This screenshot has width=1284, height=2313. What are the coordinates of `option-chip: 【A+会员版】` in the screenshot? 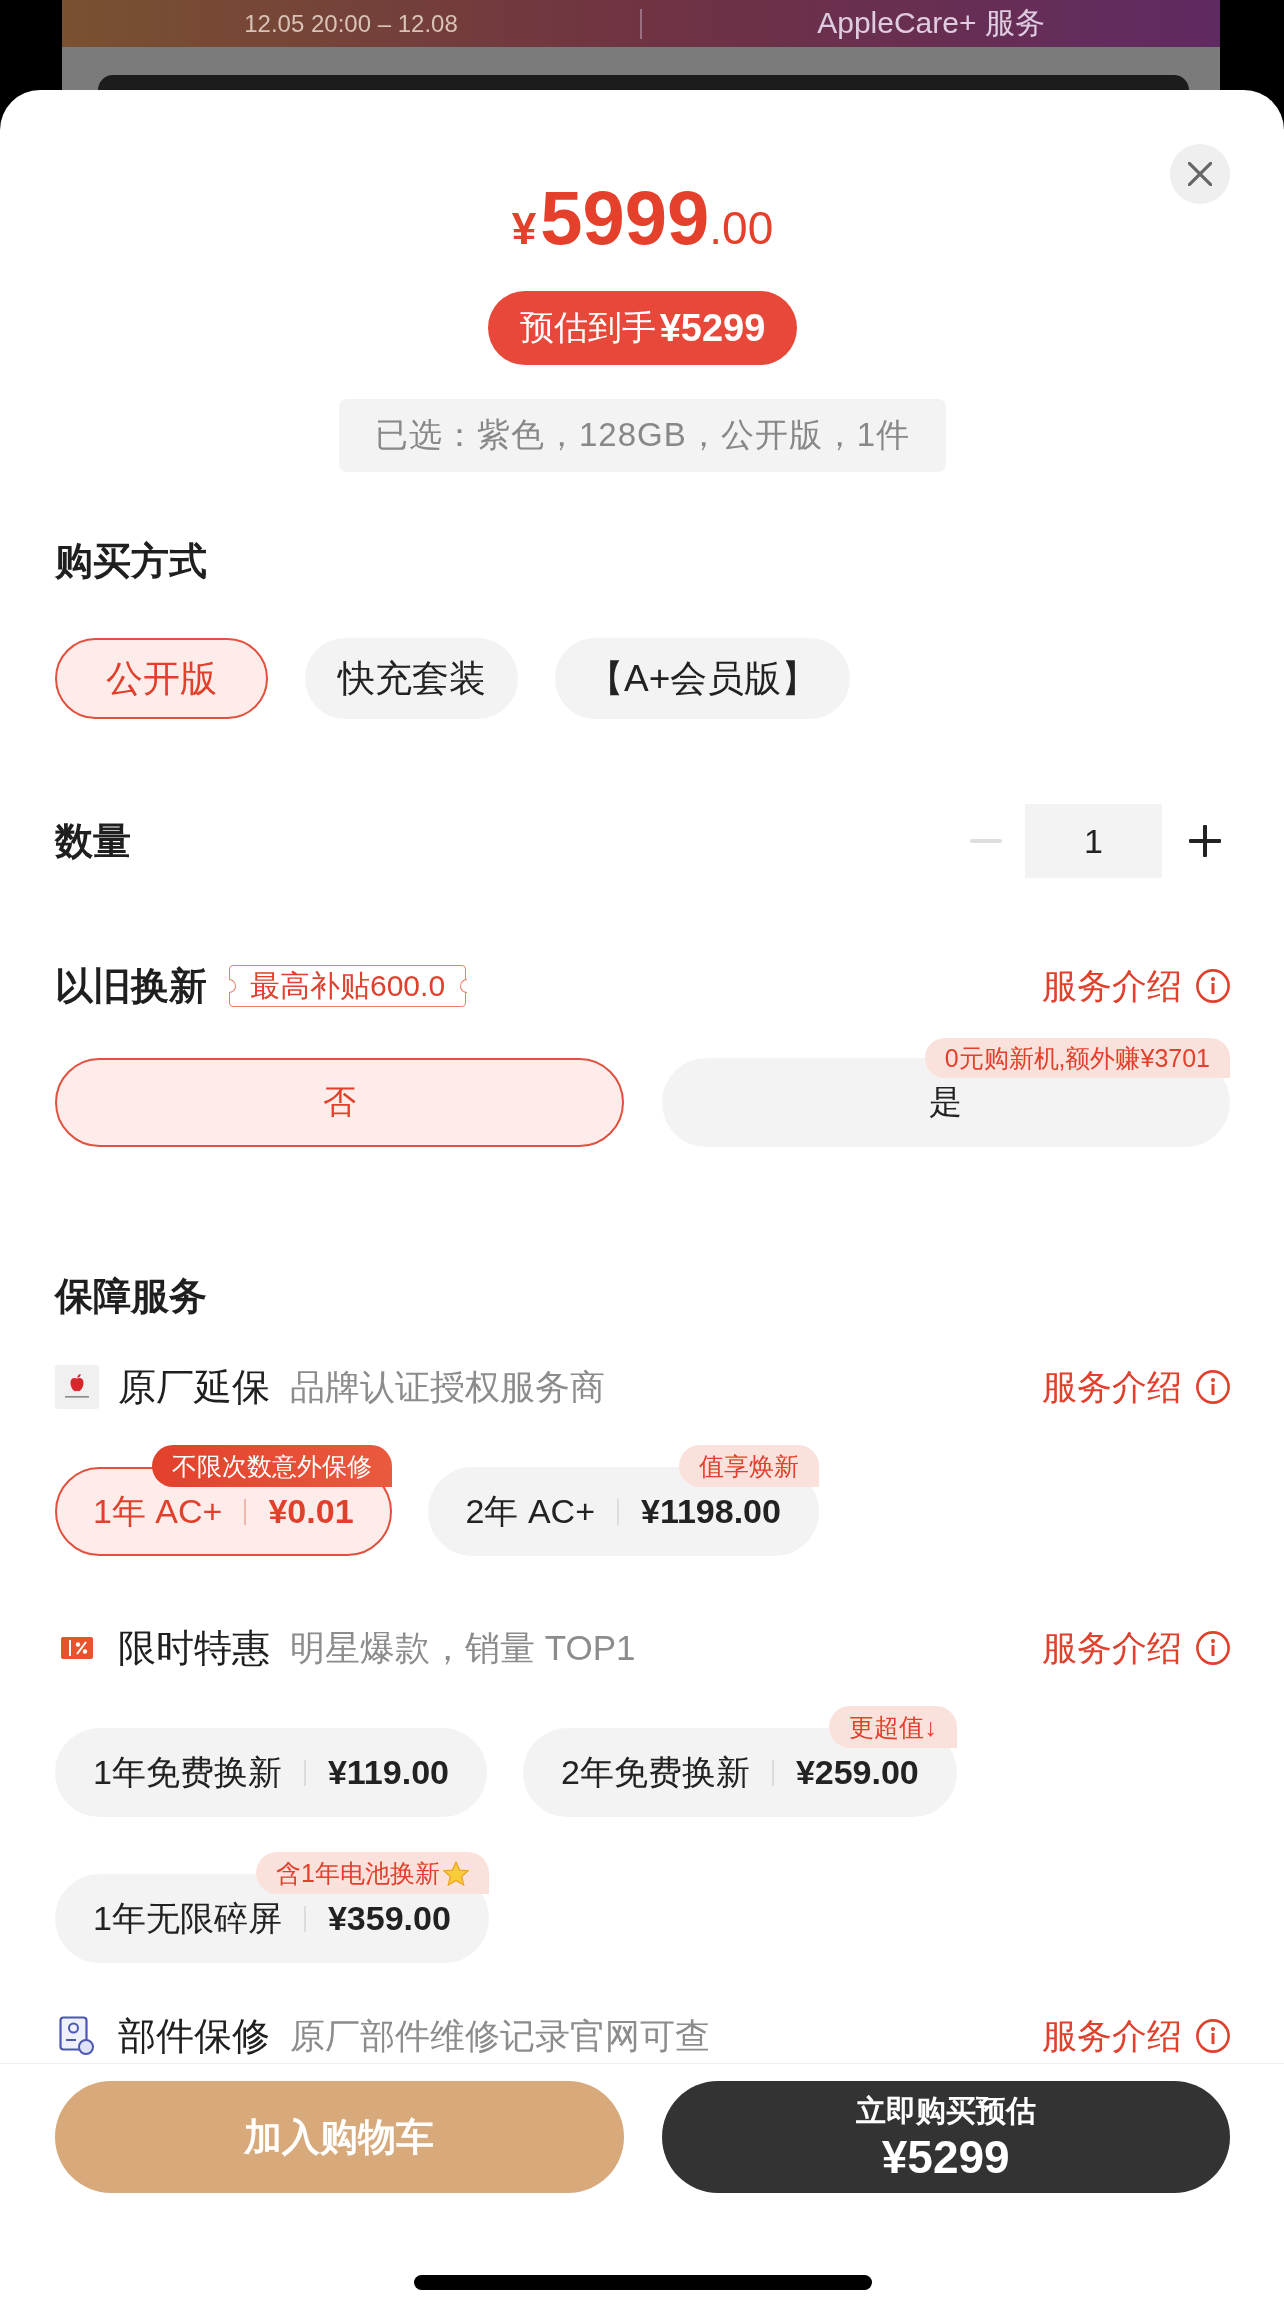 It's located at (703, 678).